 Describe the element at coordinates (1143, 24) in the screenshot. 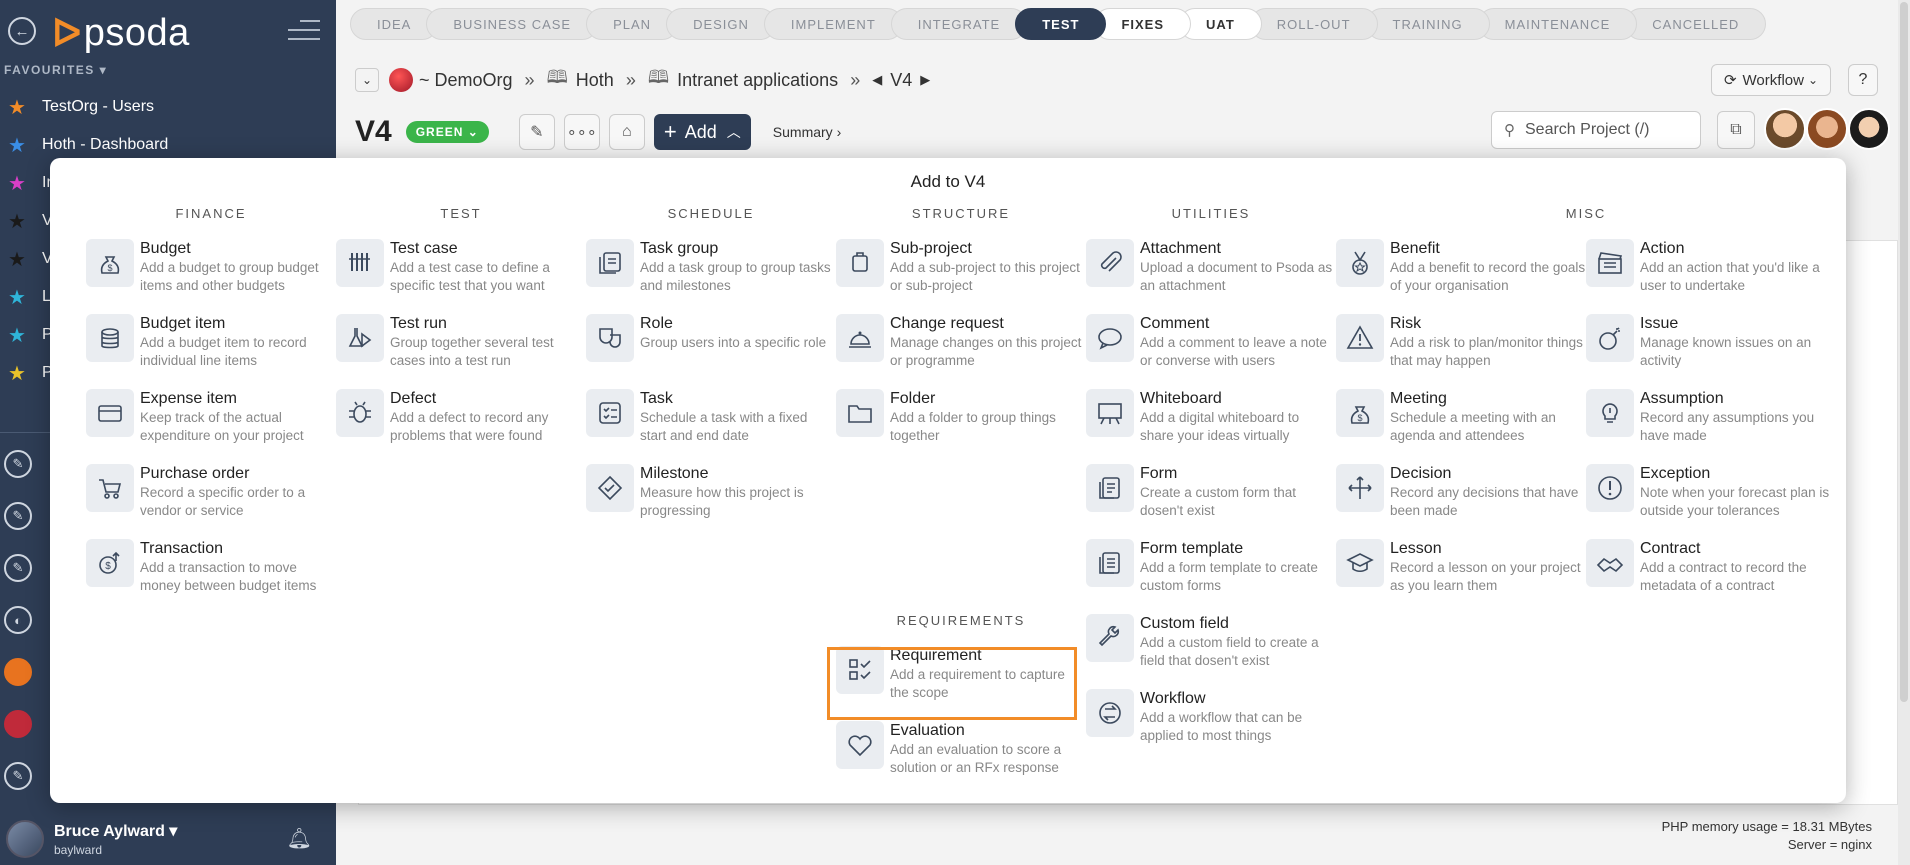

I see `phase-tab: FIXES` at that location.